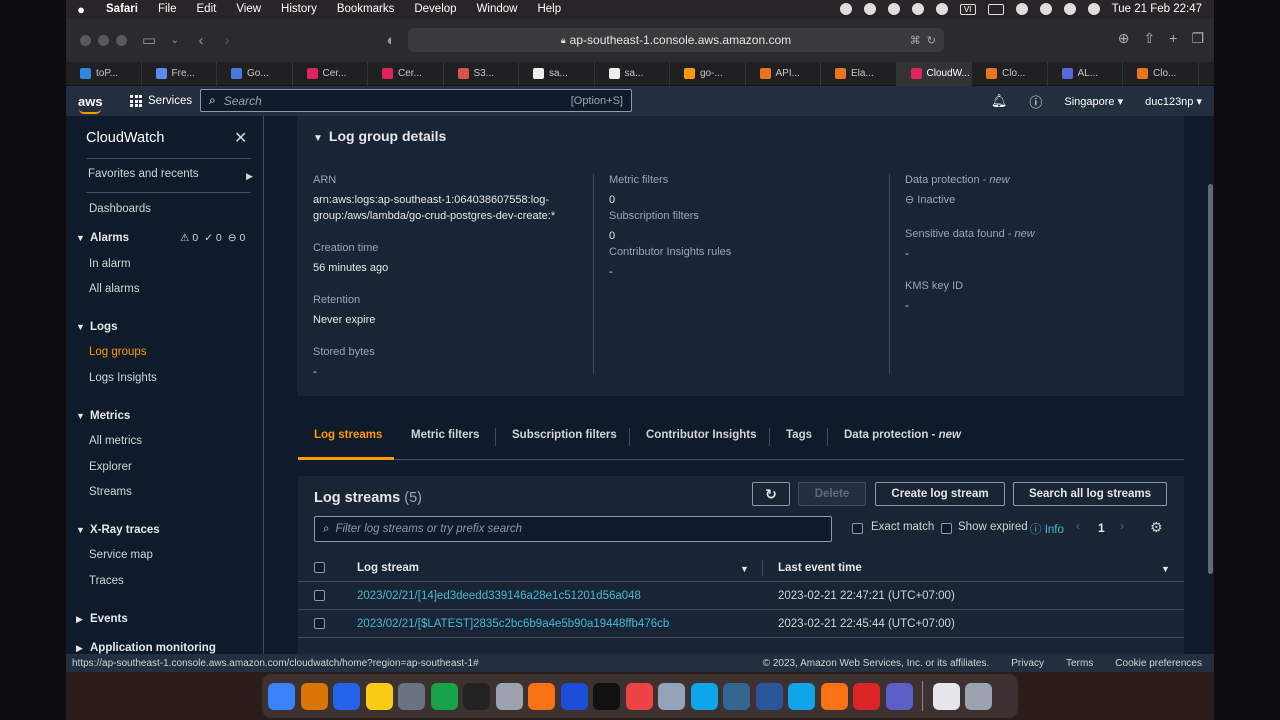 This screenshot has width=1280, height=720. What do you see at coordinates (639, 696) in the screenshot?
I see `music-icon` at bounding box center [639, 696].